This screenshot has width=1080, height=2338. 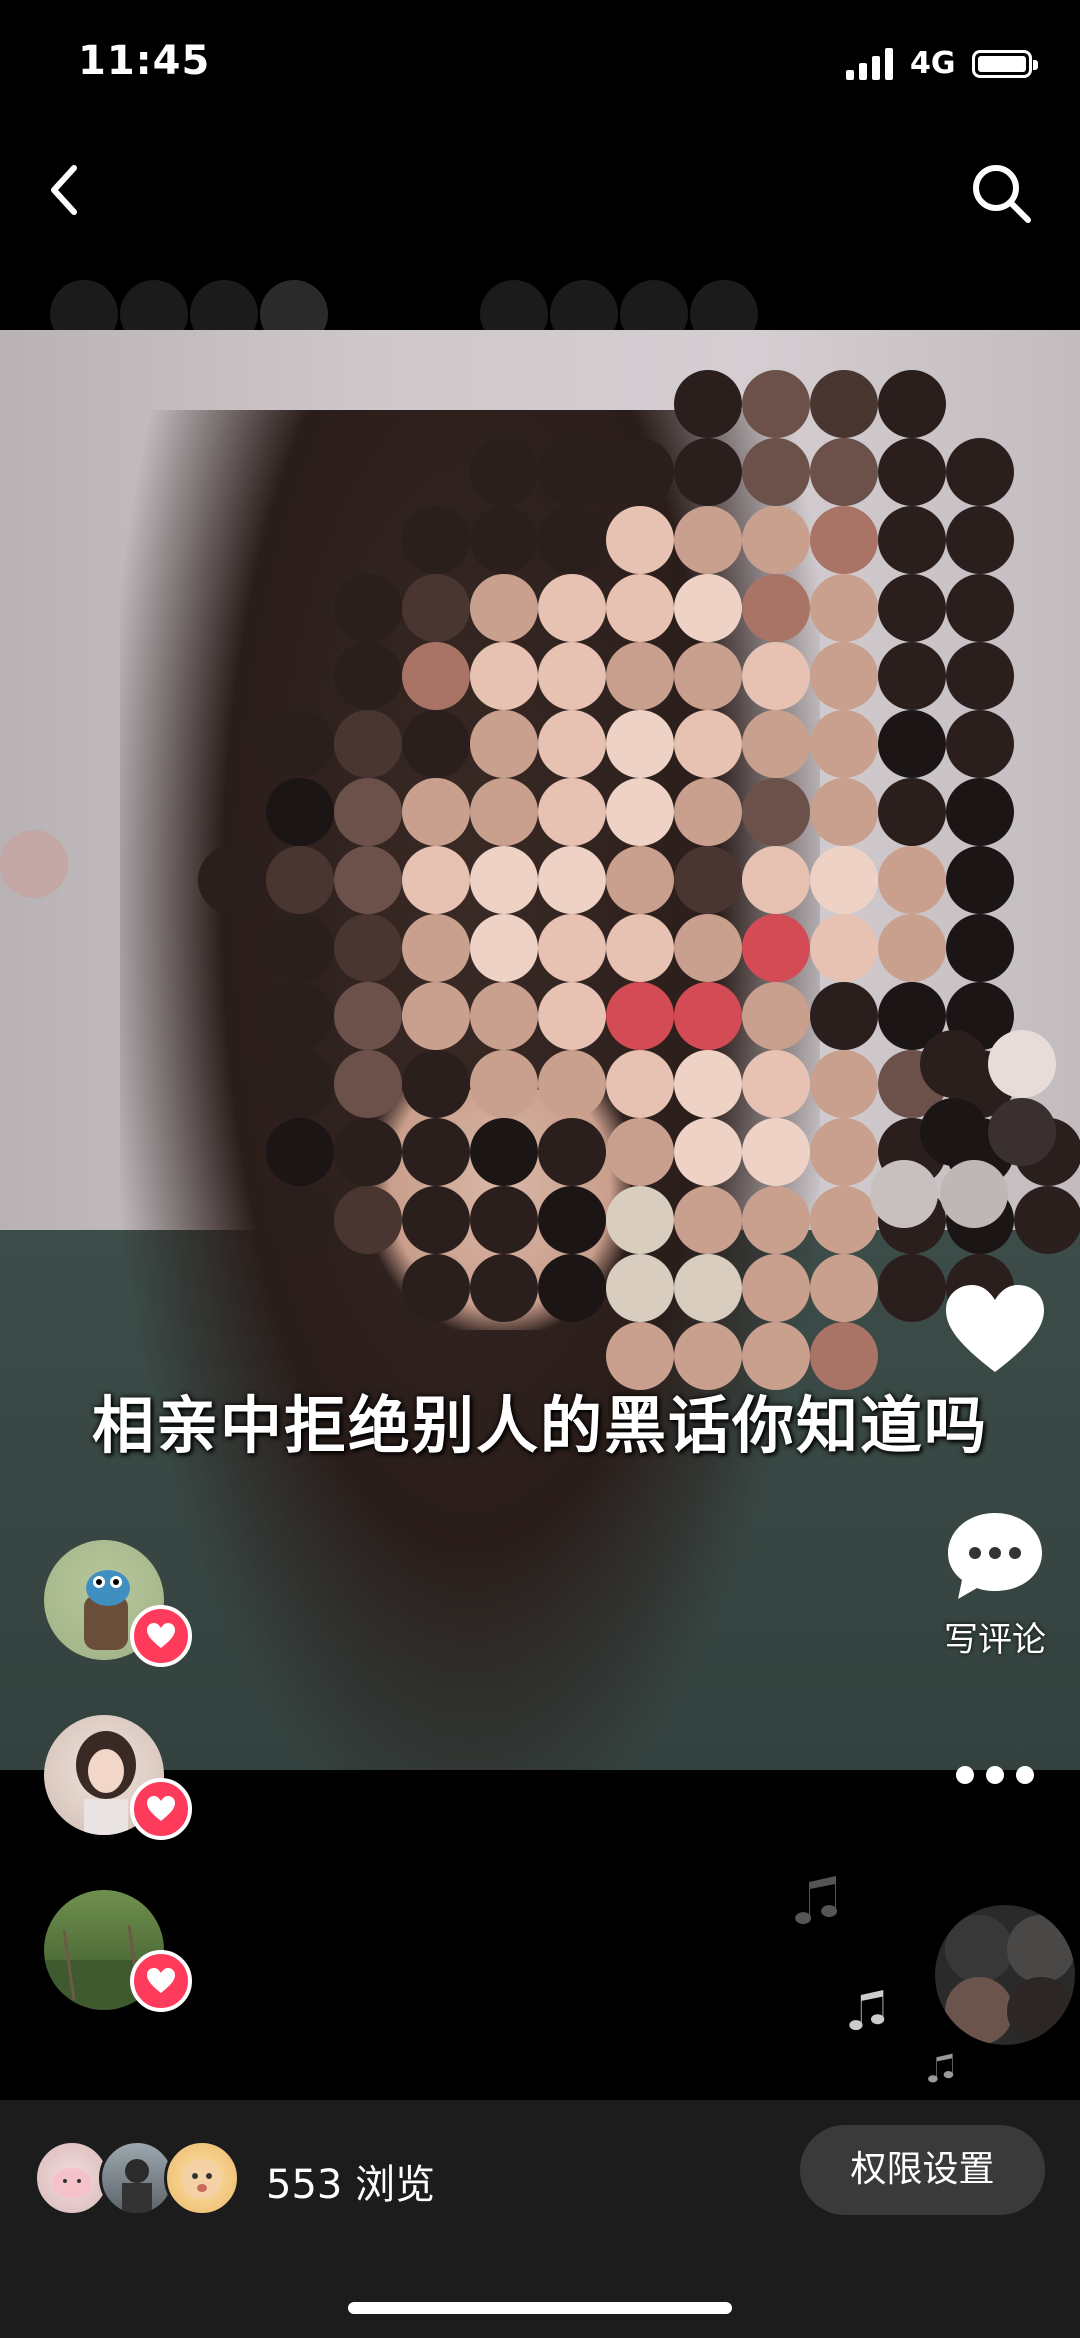 What do you see at coordinates (941, 2068) in the screenshot?
I see `music-note-icon` at bounding box center [941, 2068].